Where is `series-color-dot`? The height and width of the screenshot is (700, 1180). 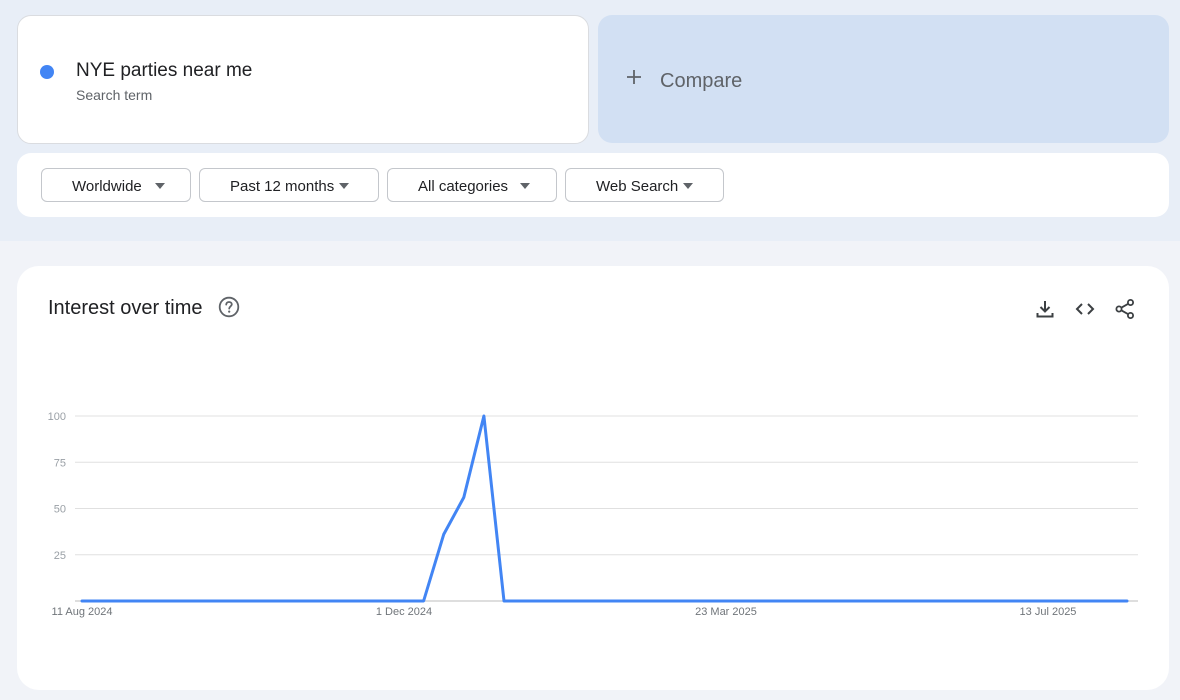 series-color-dot is located at coordinates (47, 72).